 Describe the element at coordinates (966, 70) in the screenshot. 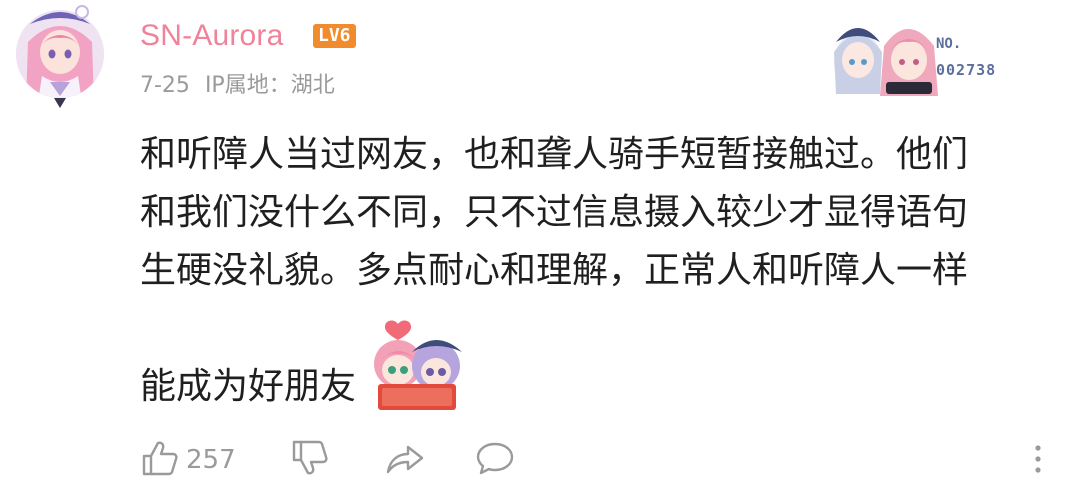

I see `fan-badge-number: 002738` at that location.